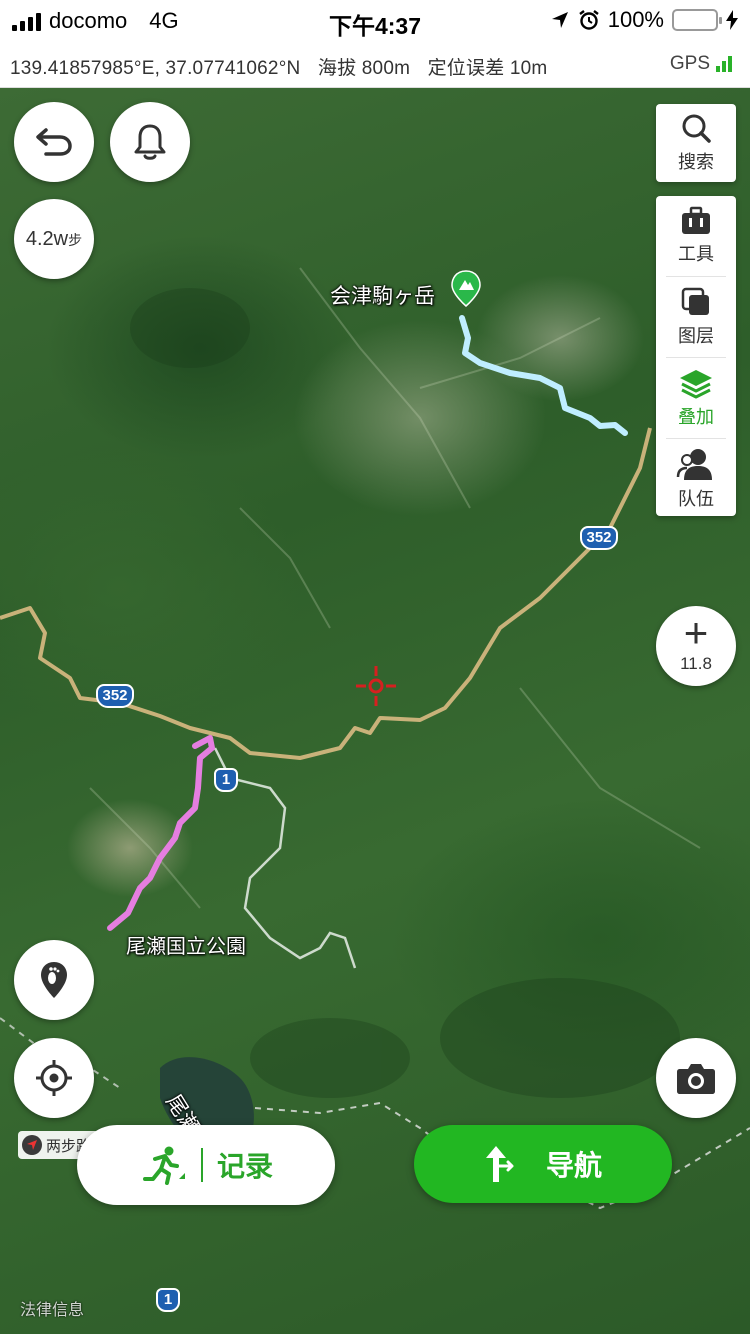 The image size is (750, 1334). Describe the element at coordinates (696, 499) in the screenshot. I see `team-label: 队伍` at that location.